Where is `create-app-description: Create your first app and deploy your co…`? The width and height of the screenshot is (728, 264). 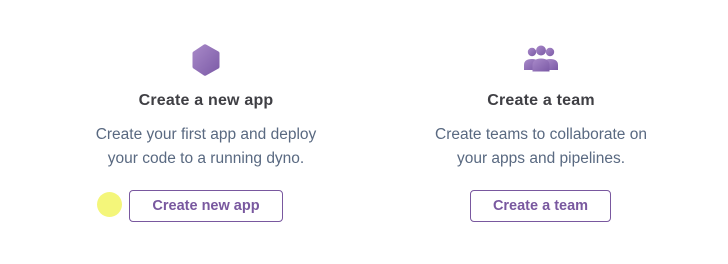
create-app-description: Create your first app and deploy your co… is located at coordinates (206, 147).